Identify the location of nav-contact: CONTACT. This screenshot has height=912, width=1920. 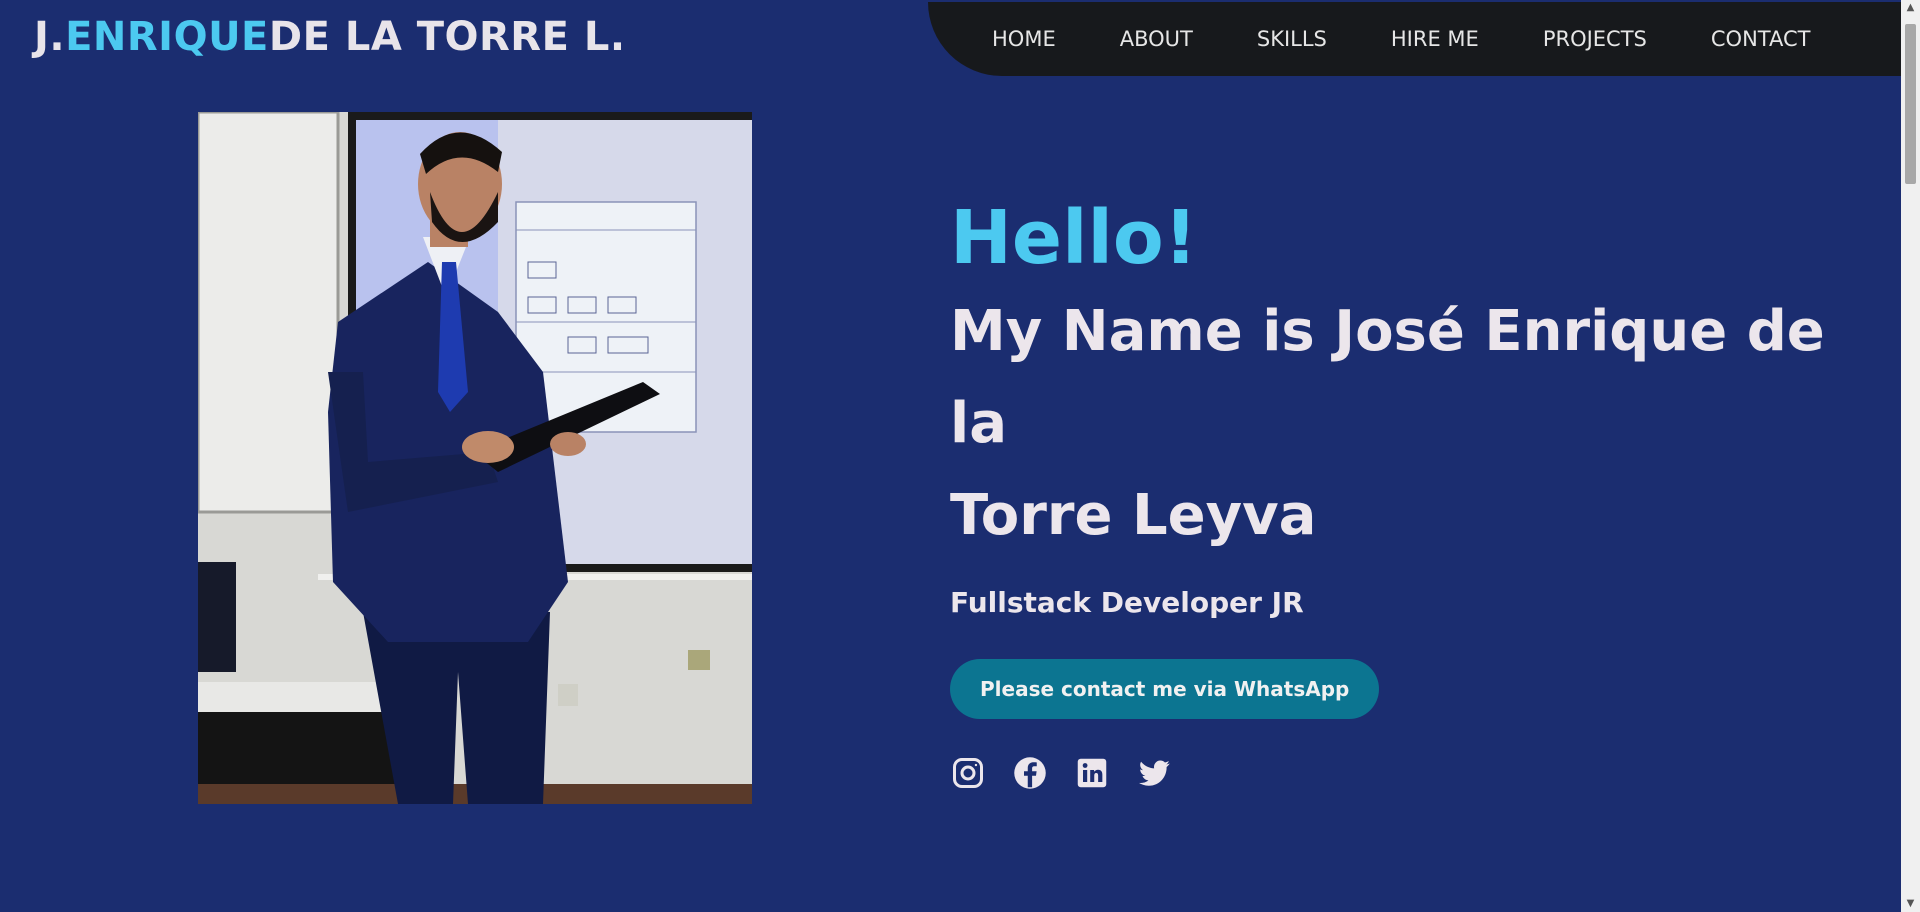
(1761, 39).